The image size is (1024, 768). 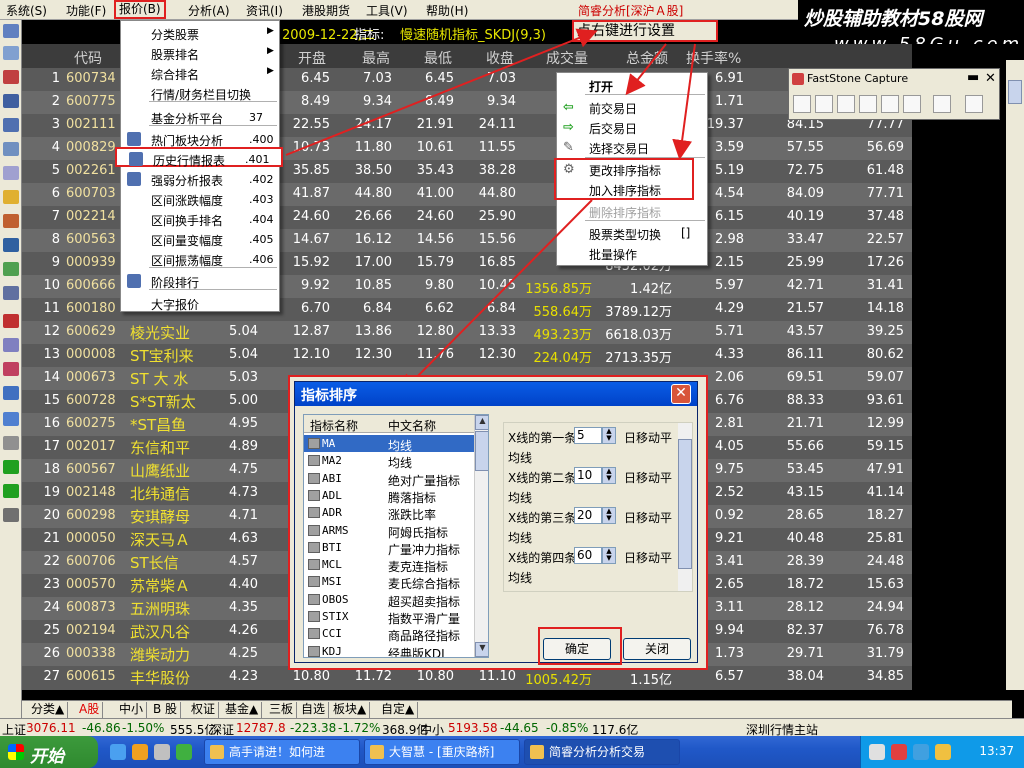 What do you see at coordinates (602, 752) in the screenshot?
I see `taskbar-item-active: 简睿分析分析交易` at bounding box center [602, 752].